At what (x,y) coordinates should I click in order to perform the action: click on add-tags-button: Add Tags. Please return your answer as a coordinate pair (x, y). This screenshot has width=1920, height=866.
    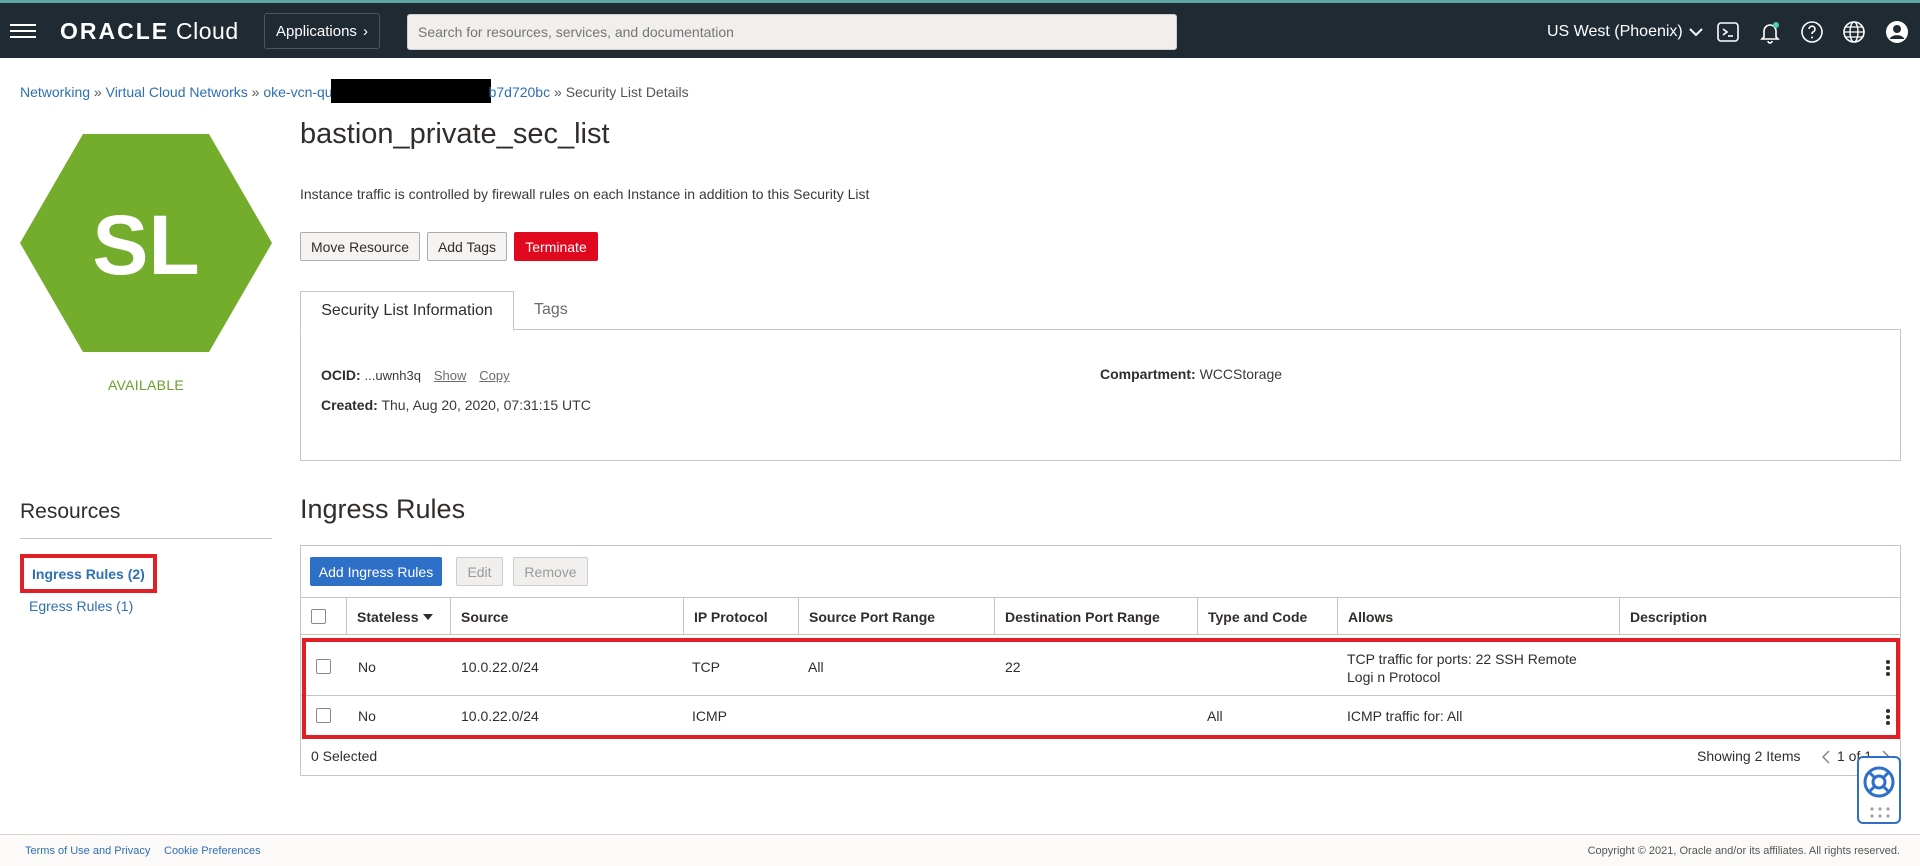
    Looking at the image, I should click on (467, 246).